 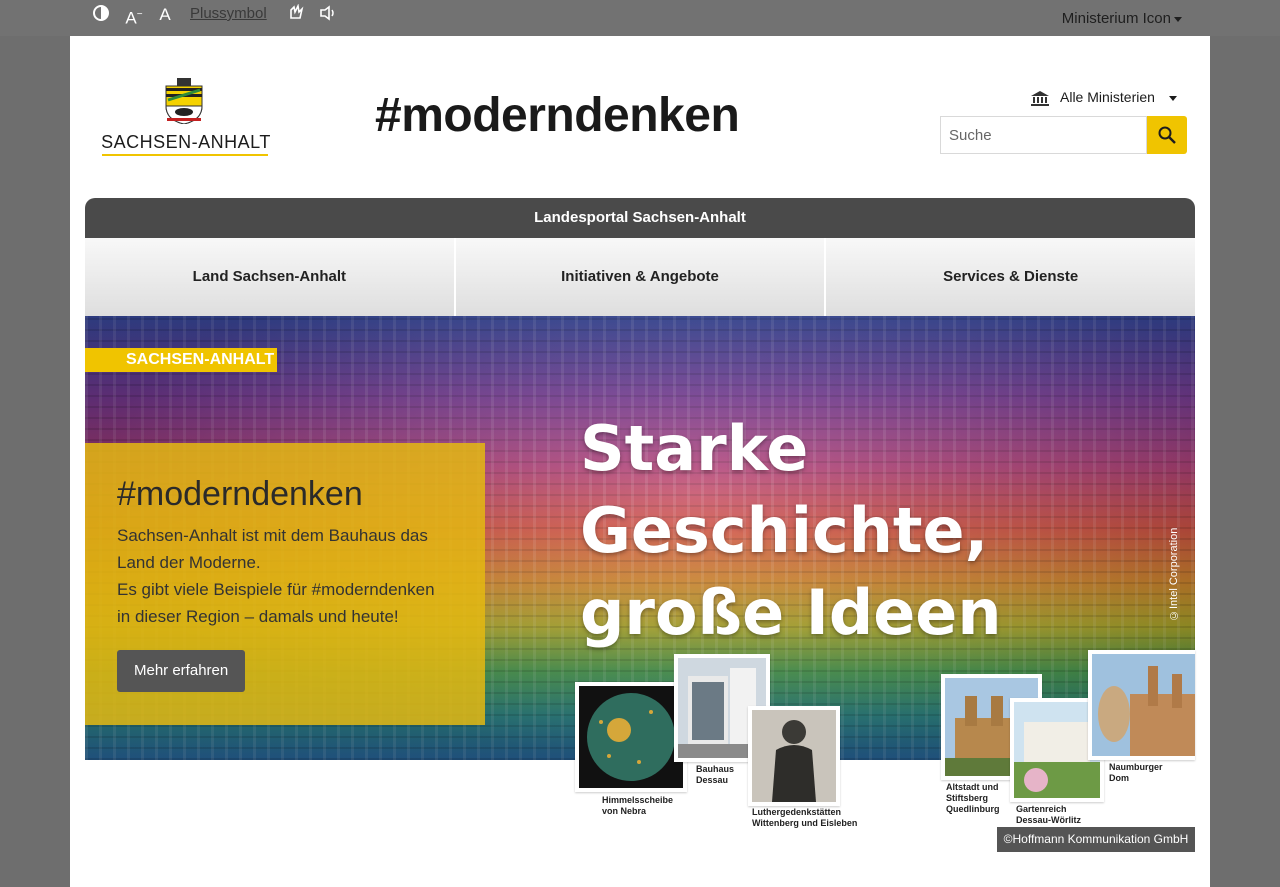 I want to click on ministry-dropdown: Ministerium Icon, so click(x=1122, y=18).